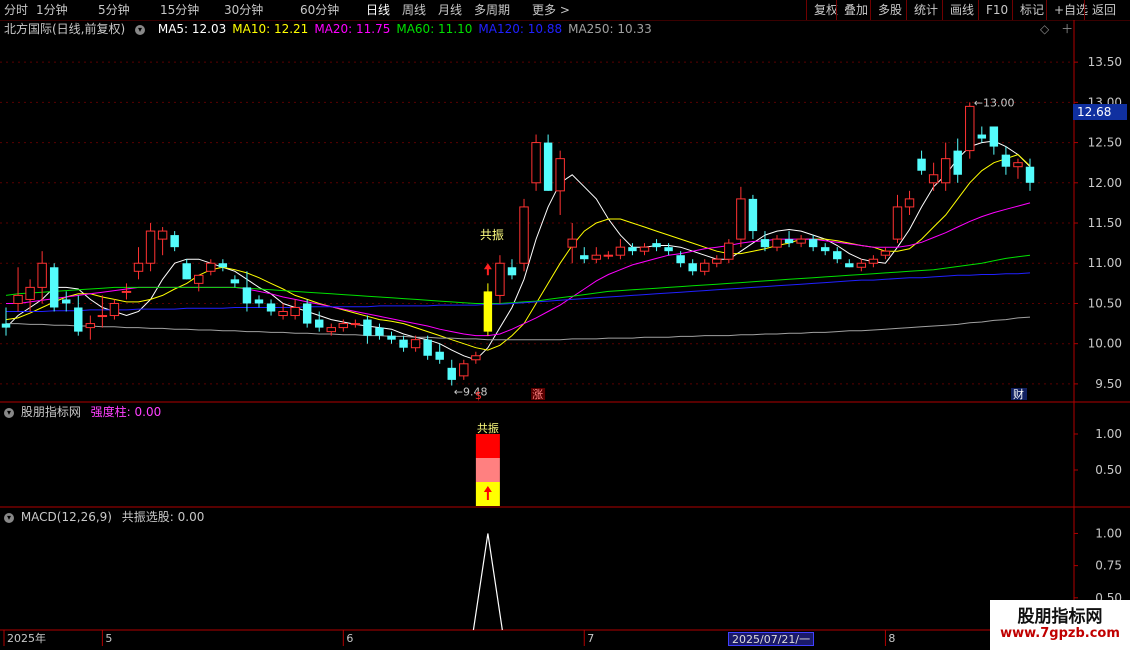  Describe the element at coordinates (891, 638) in the screenshot. I see `time-label: 8` at that location.